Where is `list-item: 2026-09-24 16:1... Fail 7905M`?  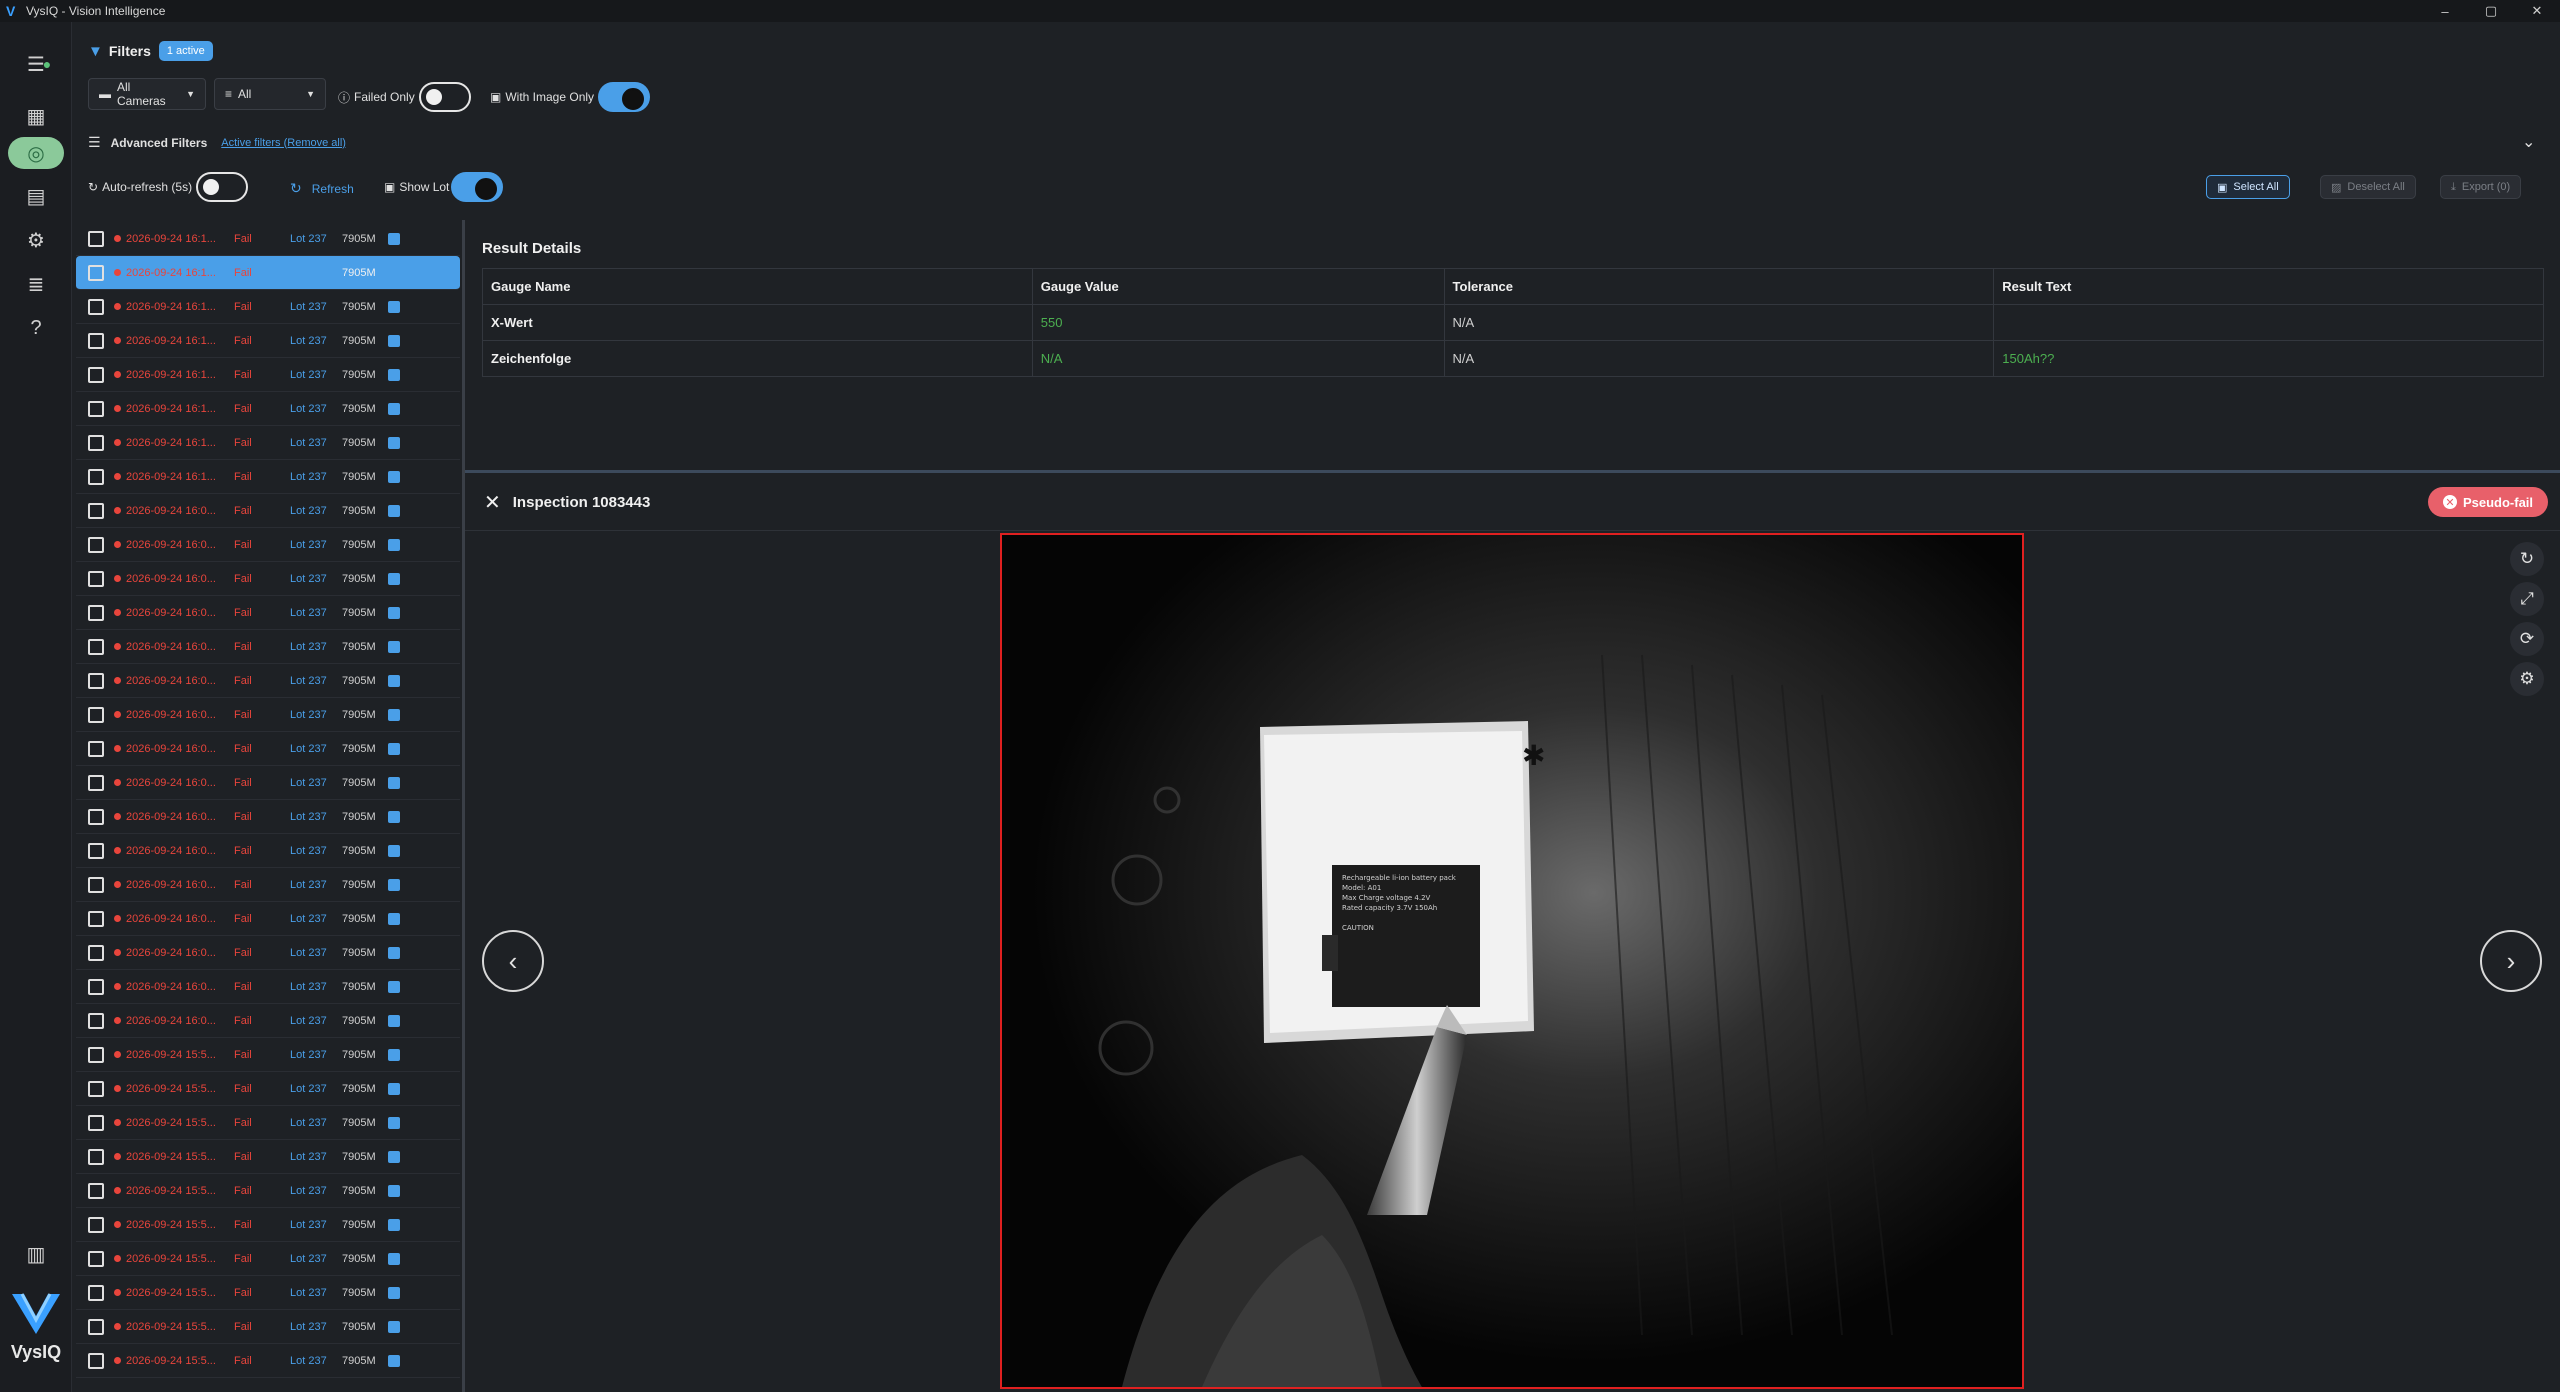
list-item: 2026-09-24 16:1... Fail 7905M is located at coordinates (268, 273).